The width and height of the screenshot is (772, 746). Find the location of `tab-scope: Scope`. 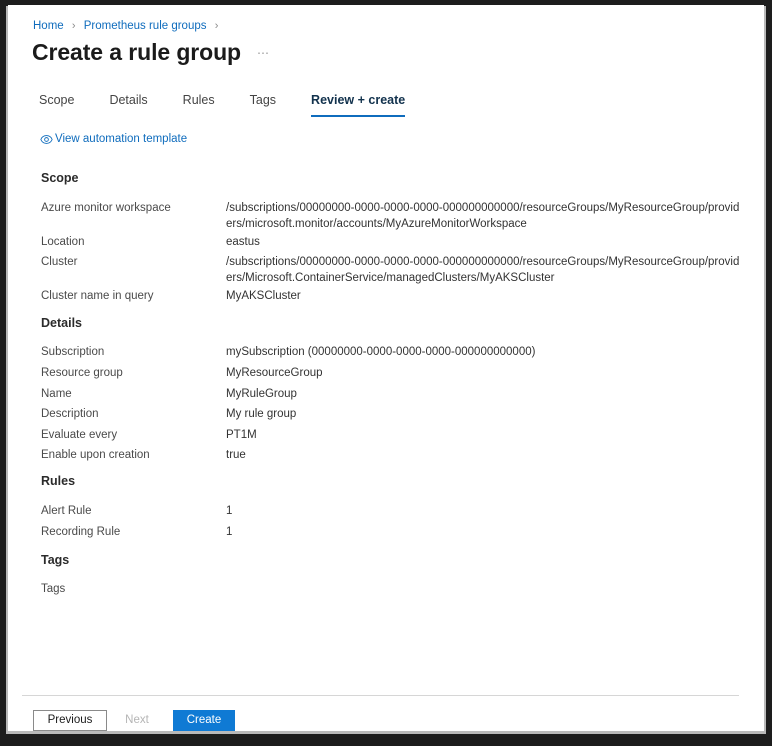

tab-scope: Scope is located at coordinates (56, 105).